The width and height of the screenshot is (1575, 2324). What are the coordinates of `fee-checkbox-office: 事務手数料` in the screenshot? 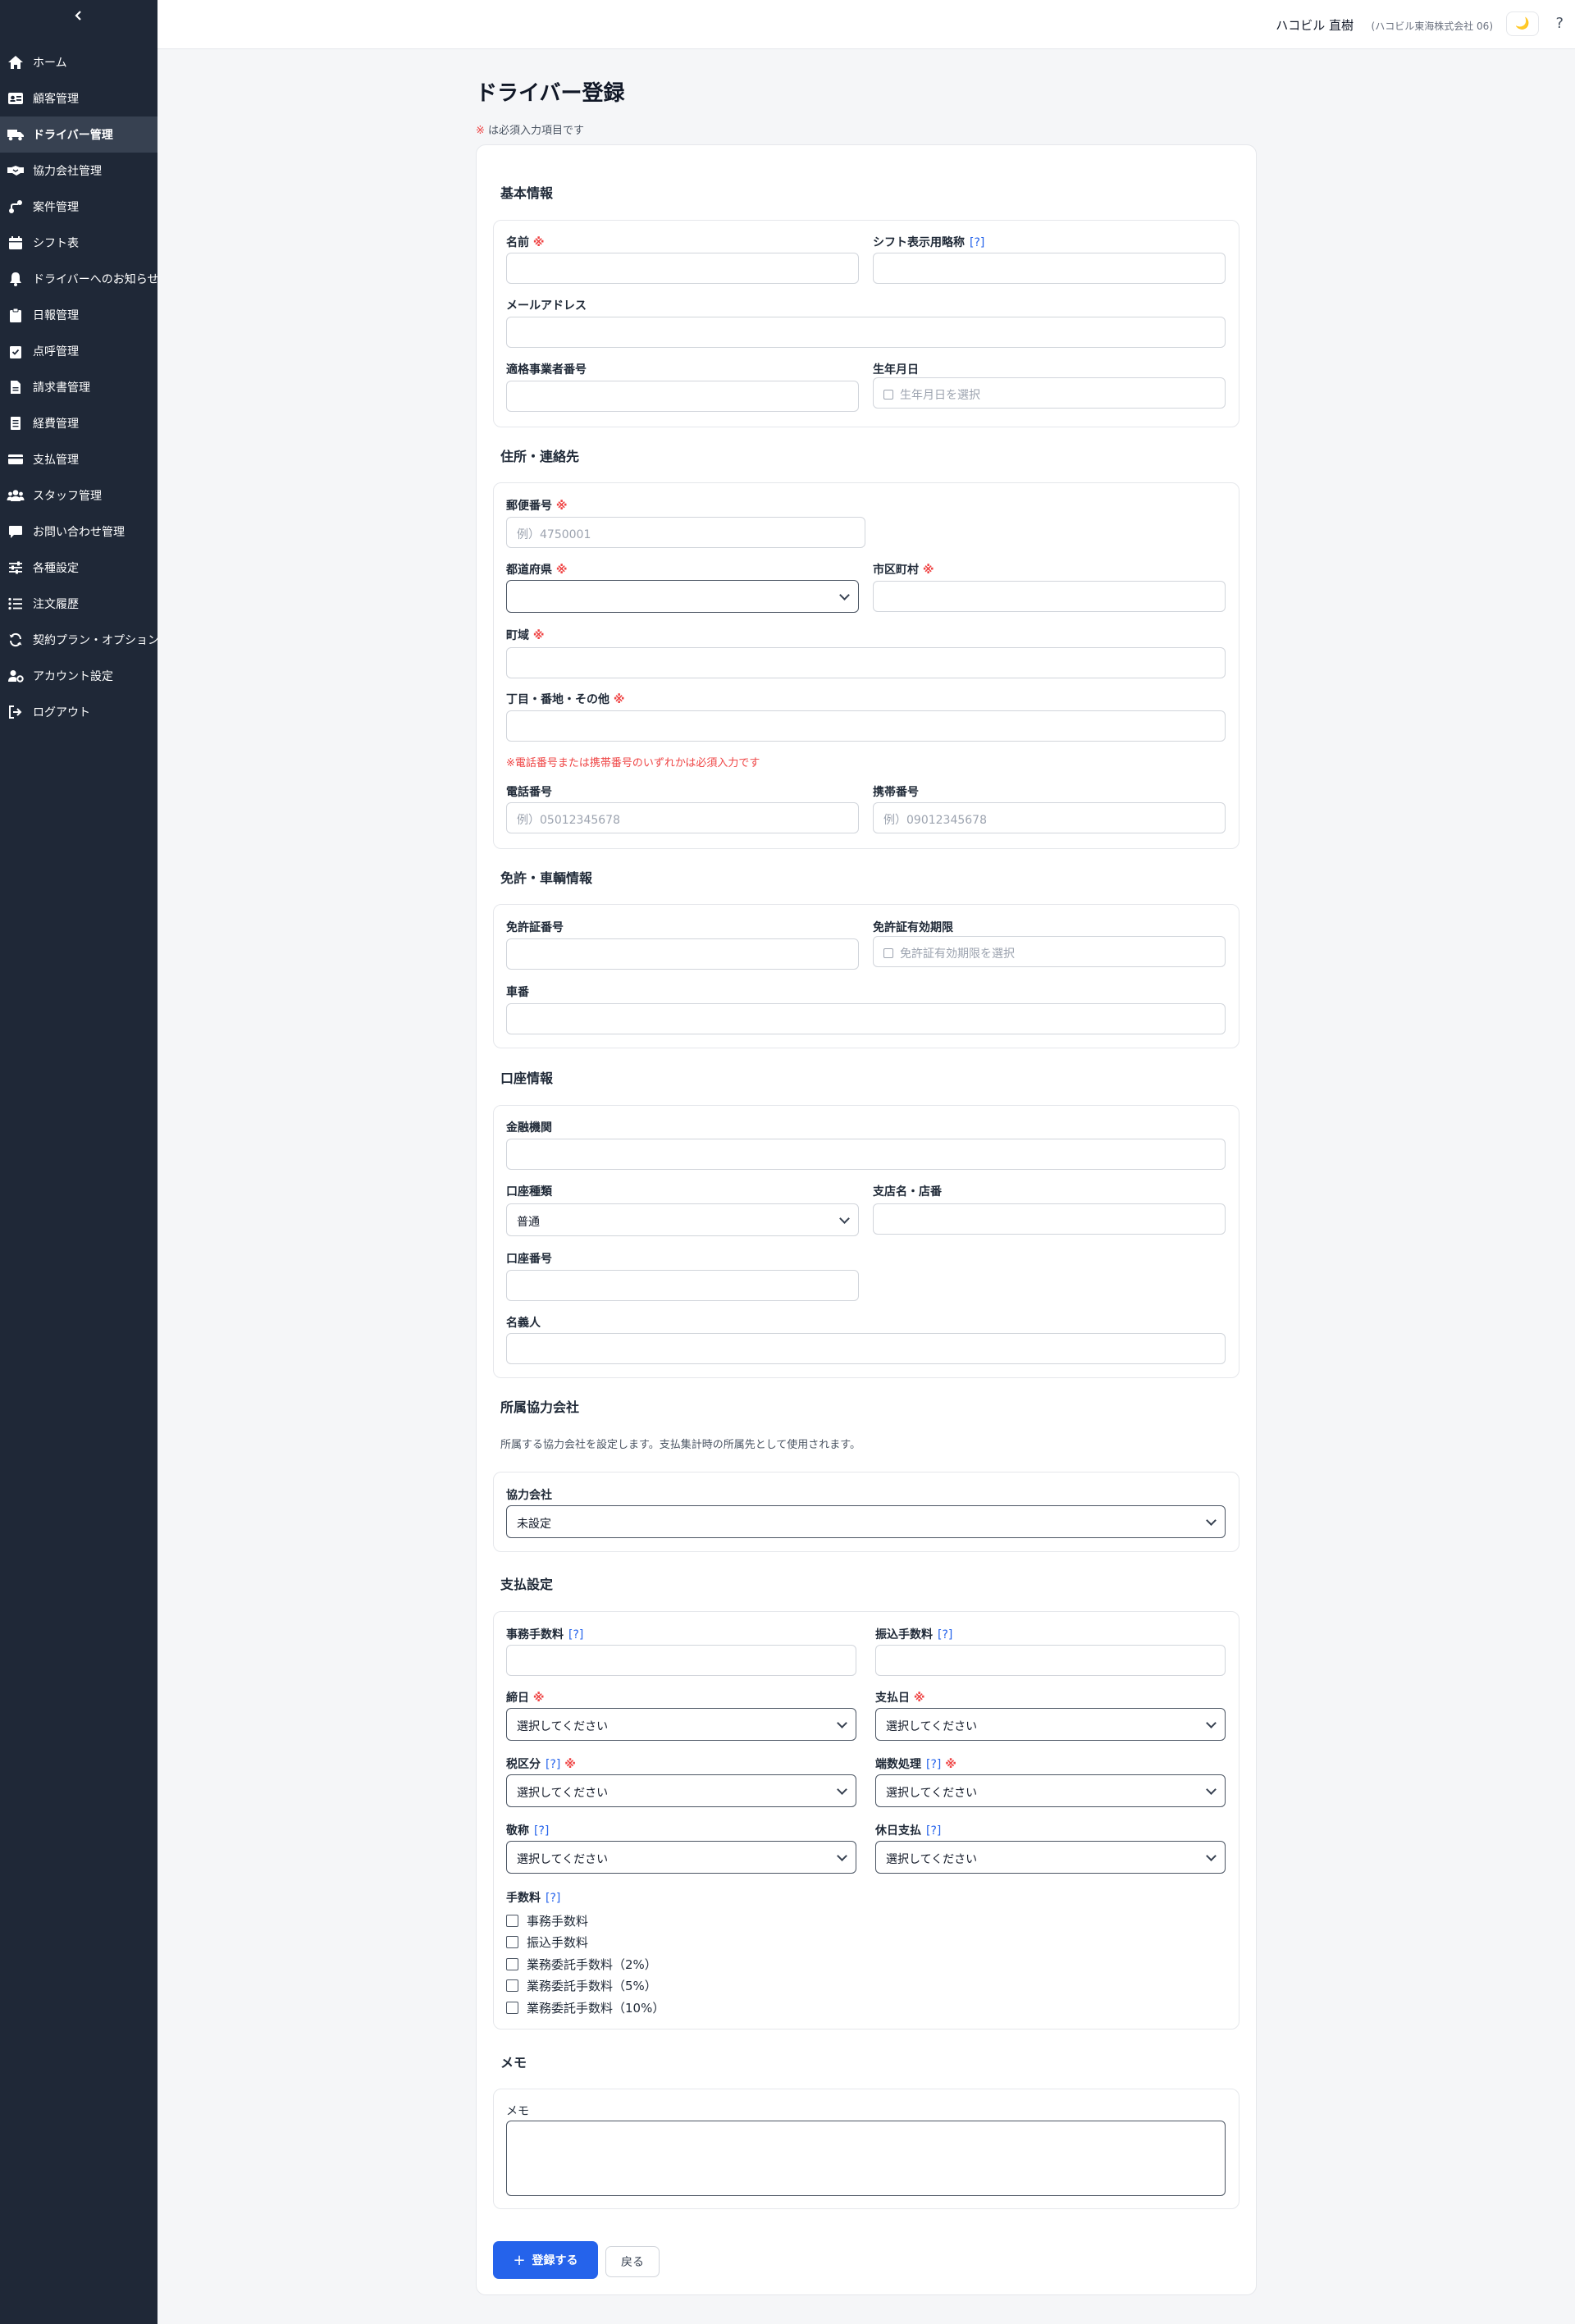 It's located at (547, 1920).